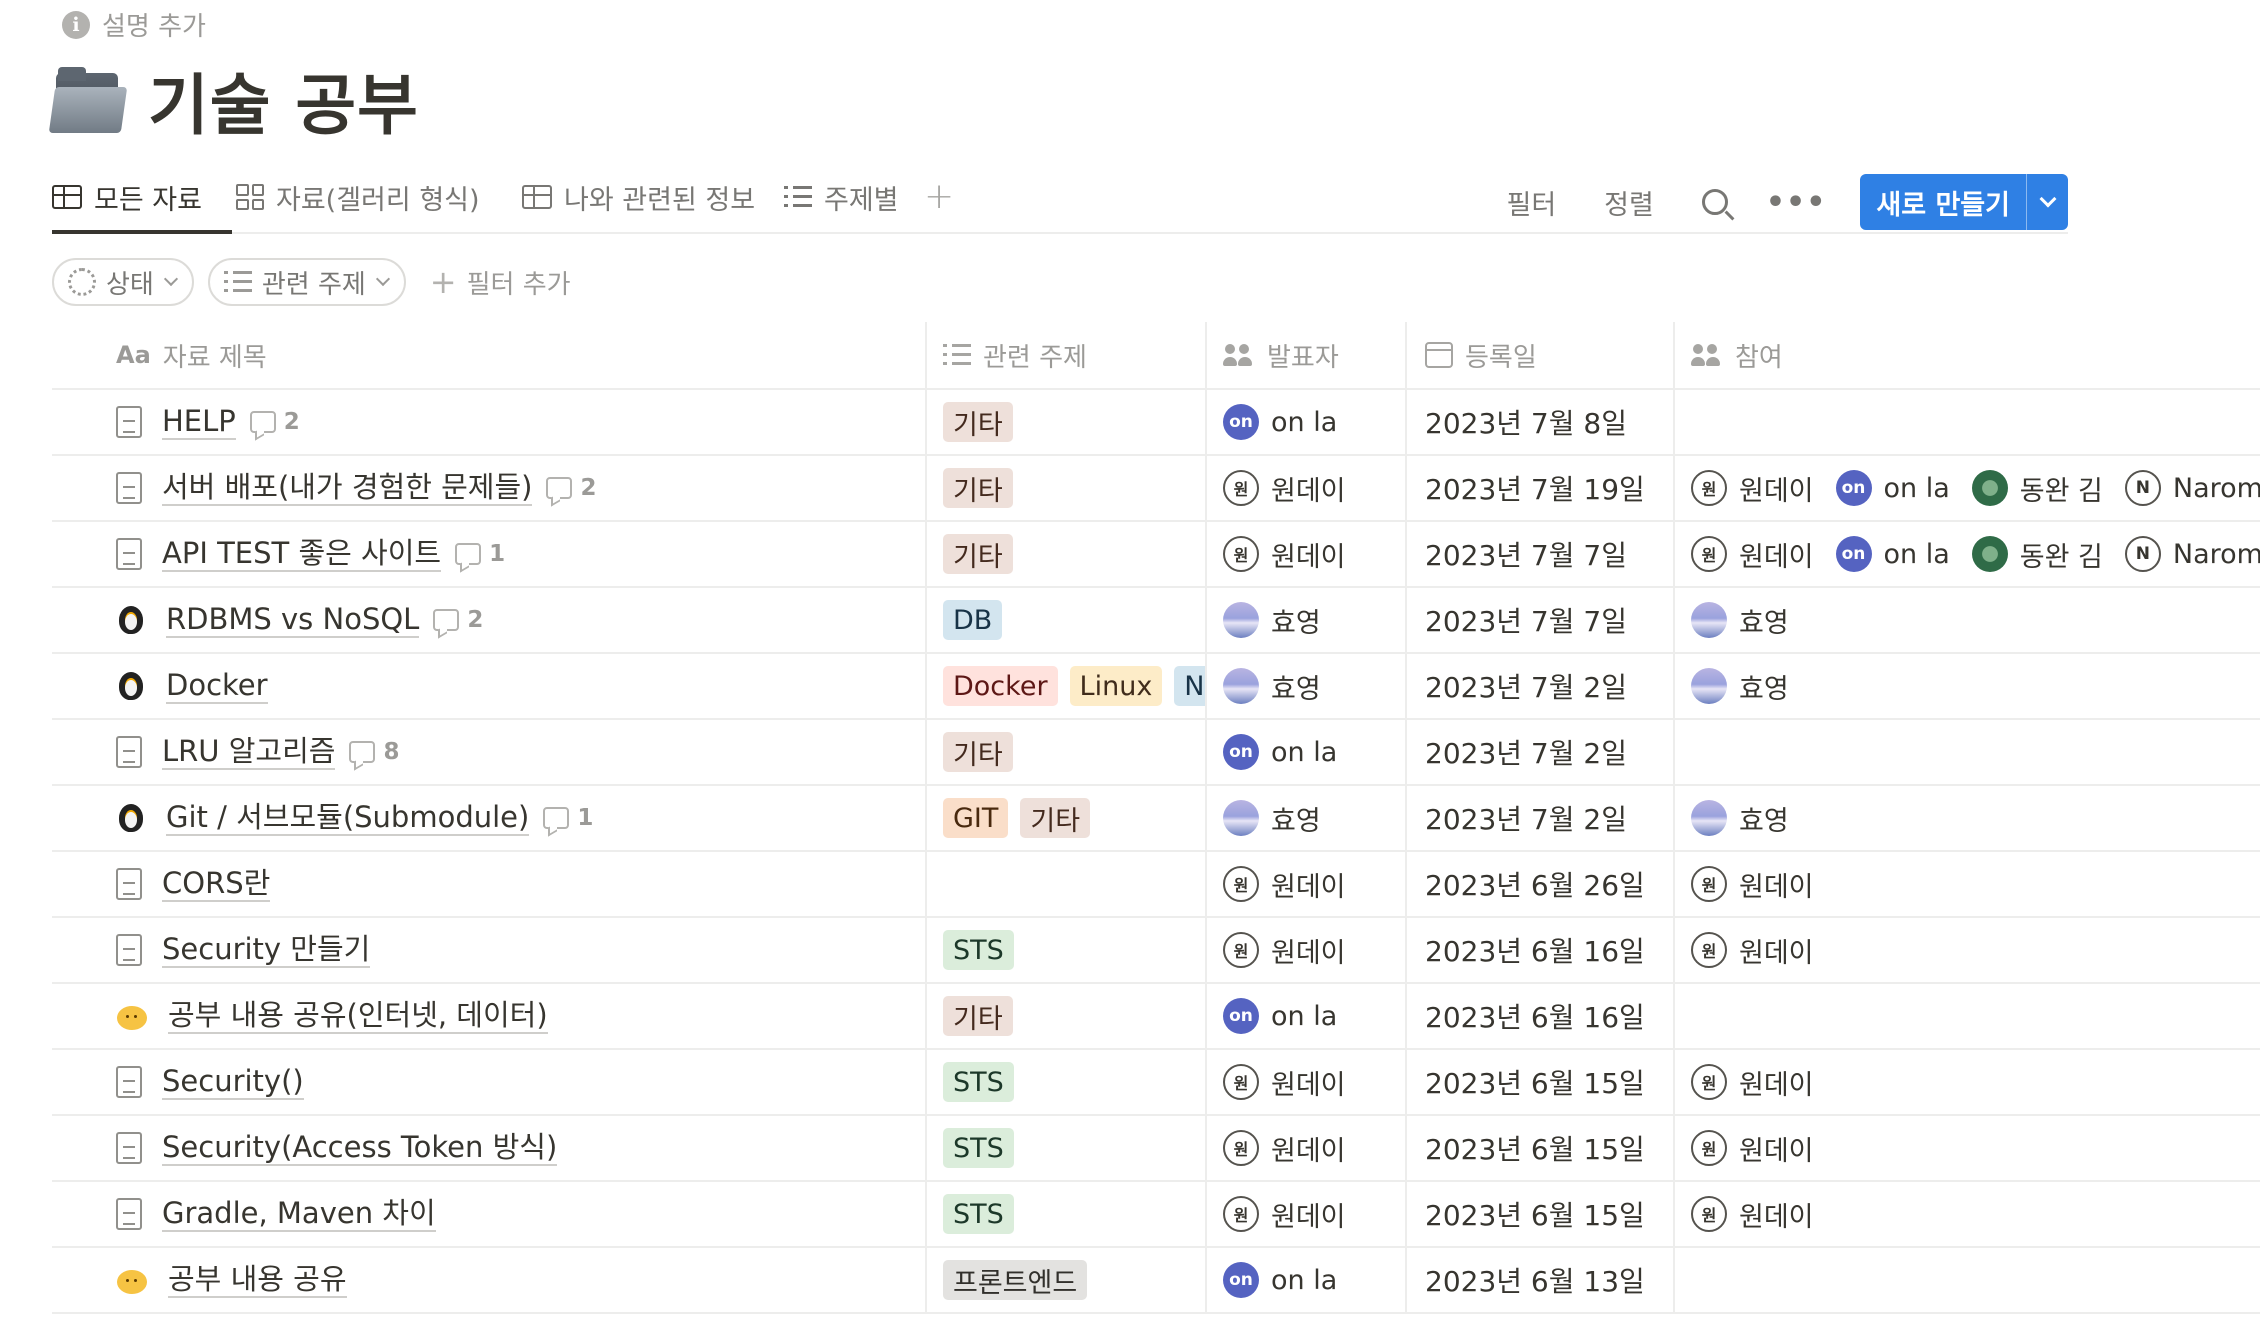 The height and width of the screenshot is (1338, 2260). Describe the element at coordinates (1714, 202) in the screenshot. I see `search-icon` at that location.